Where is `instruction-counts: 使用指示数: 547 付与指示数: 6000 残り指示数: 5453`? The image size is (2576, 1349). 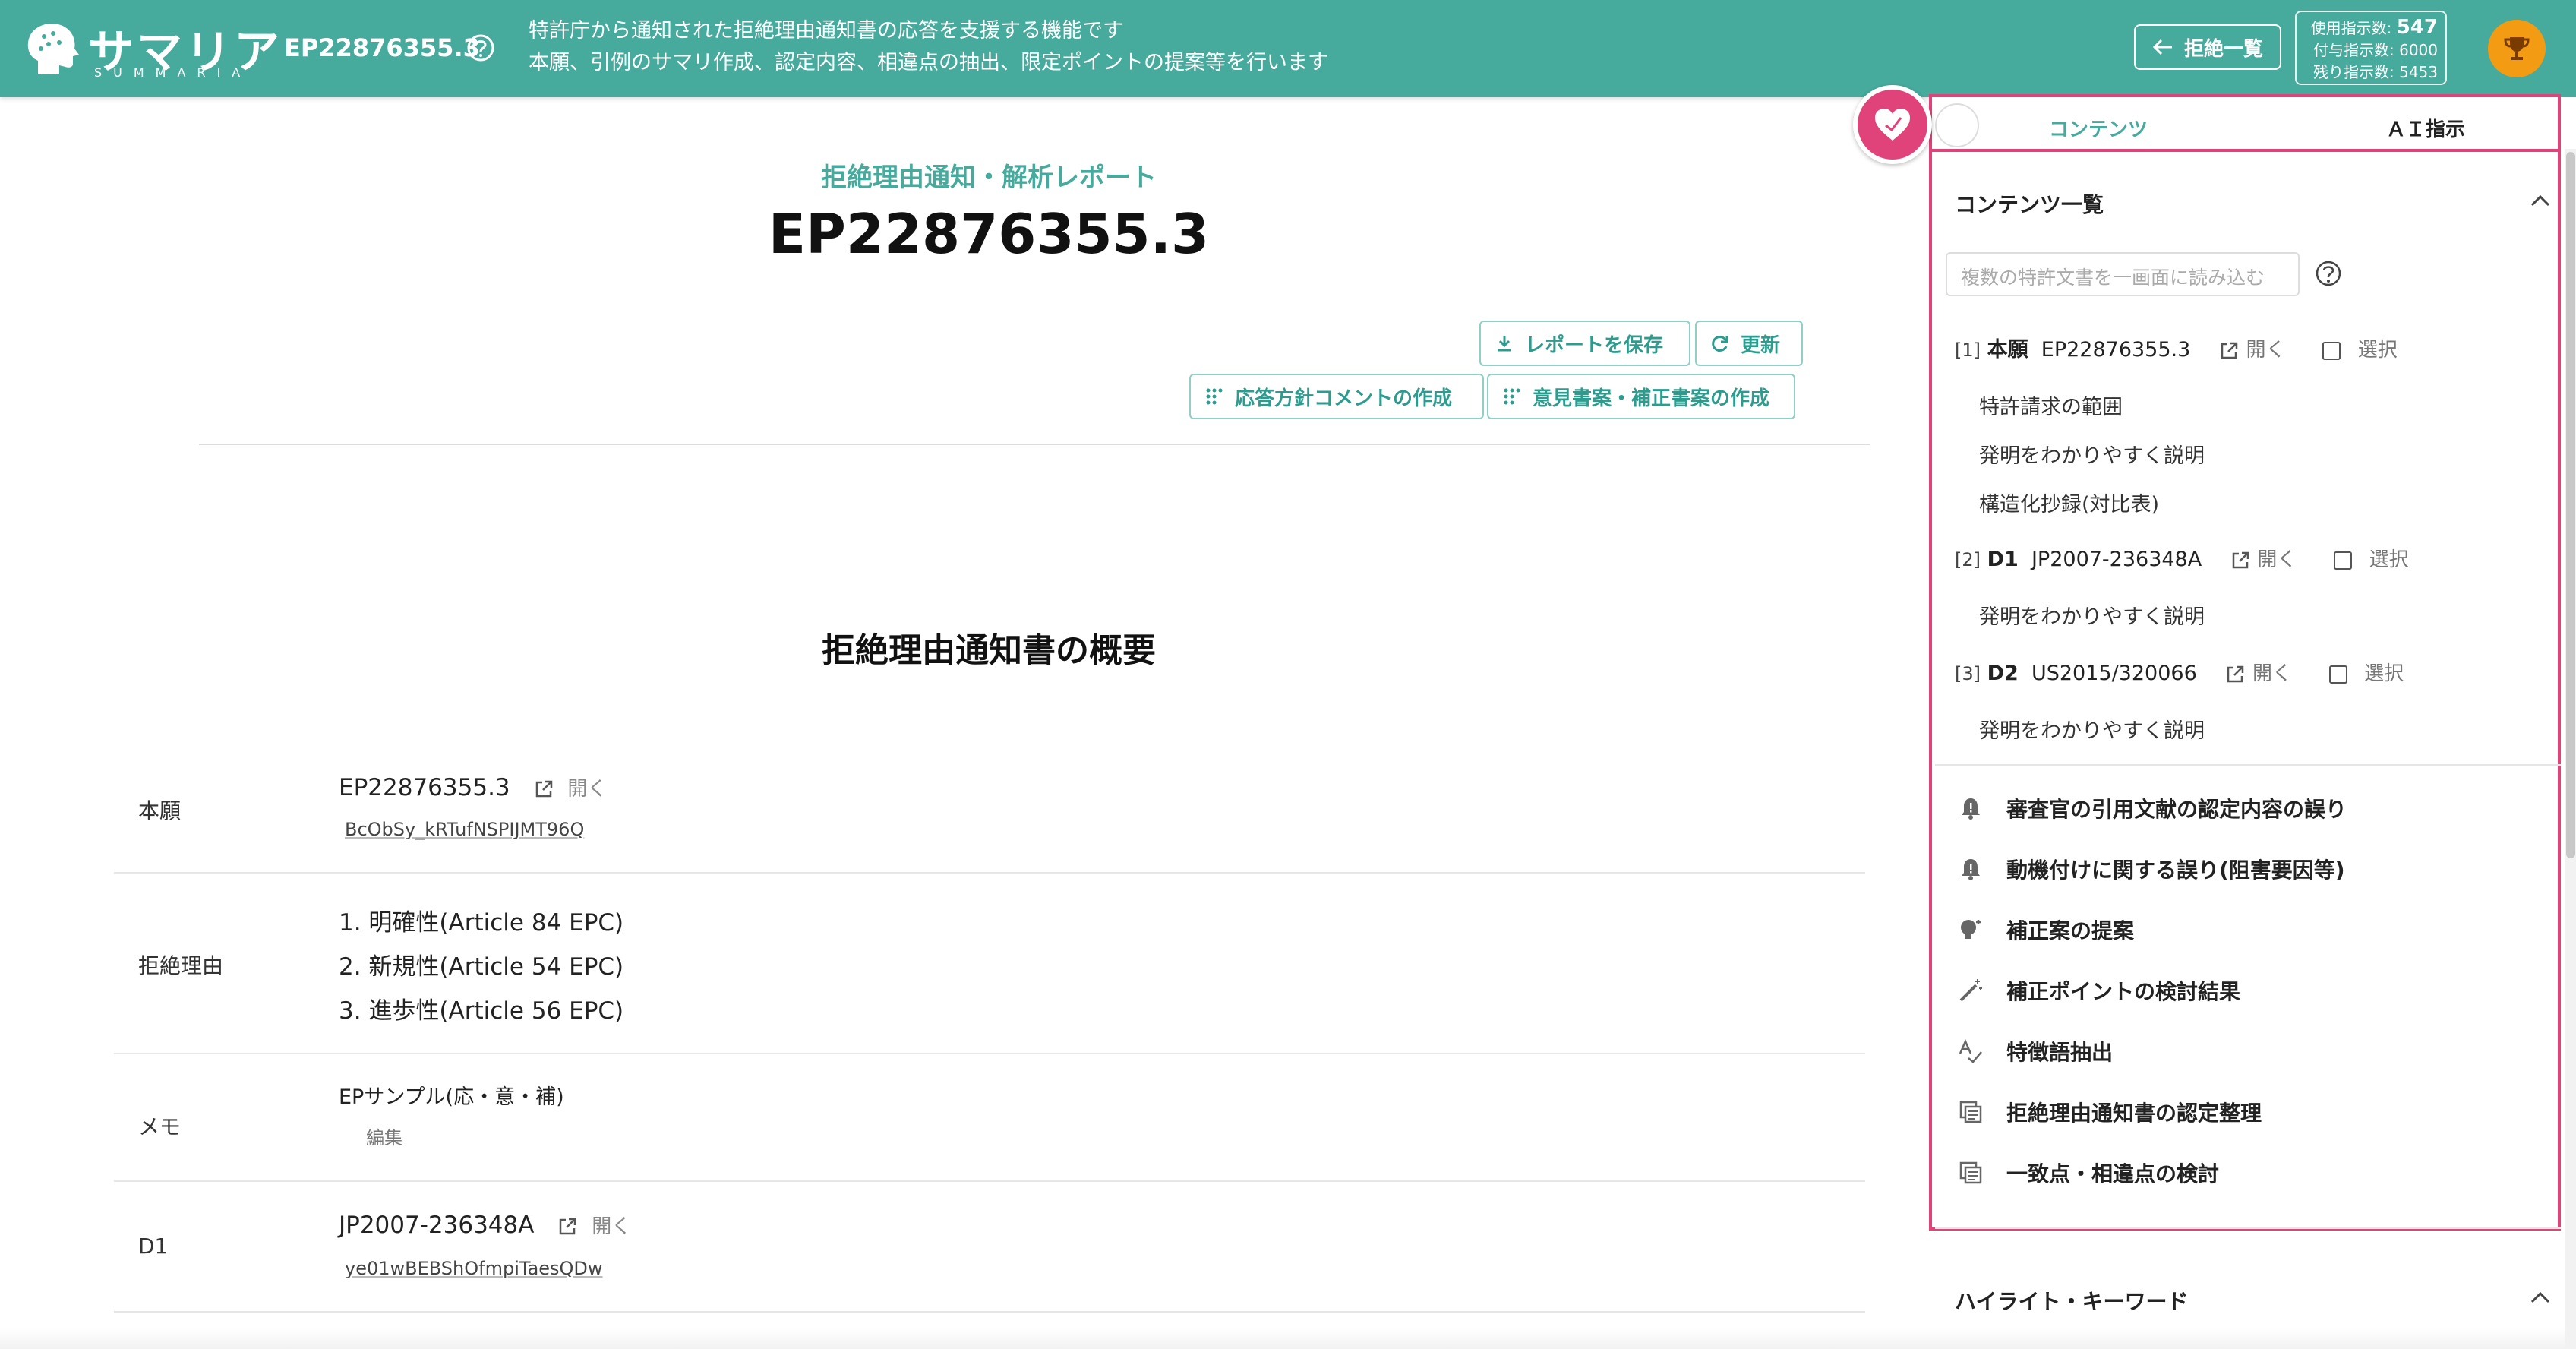
instruction-counts: 使用指示数: 547 付与指示数: 6000 残り指示数: 5453 is located at coordinates (2371, 48).